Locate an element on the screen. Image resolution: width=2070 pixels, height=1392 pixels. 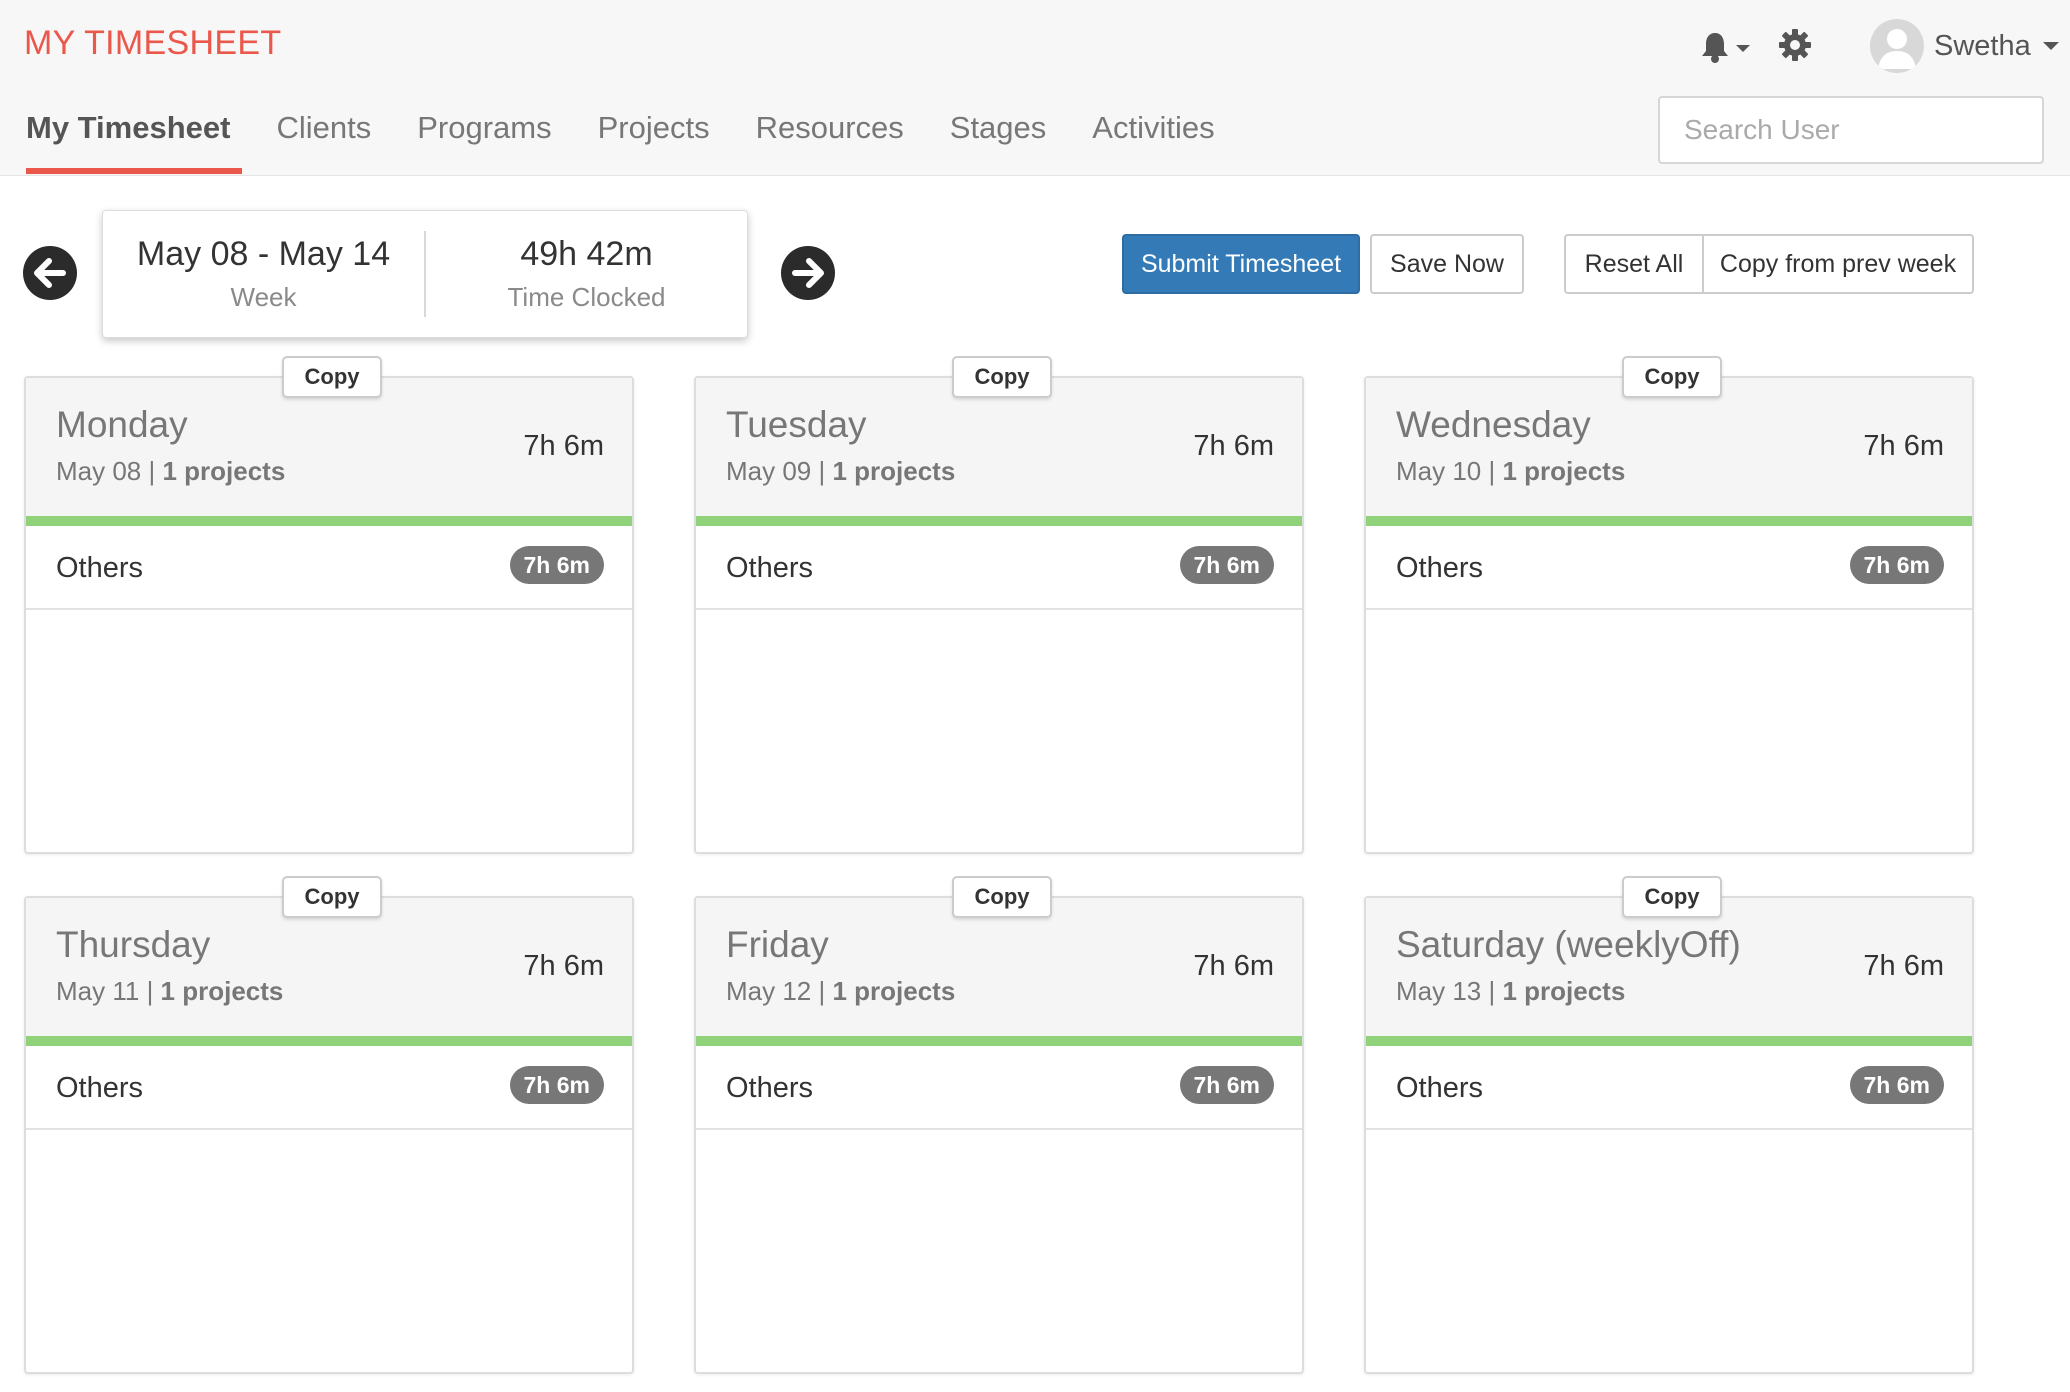
day-meta: May 12 | 1 projects is located at coordinates (841, 991).